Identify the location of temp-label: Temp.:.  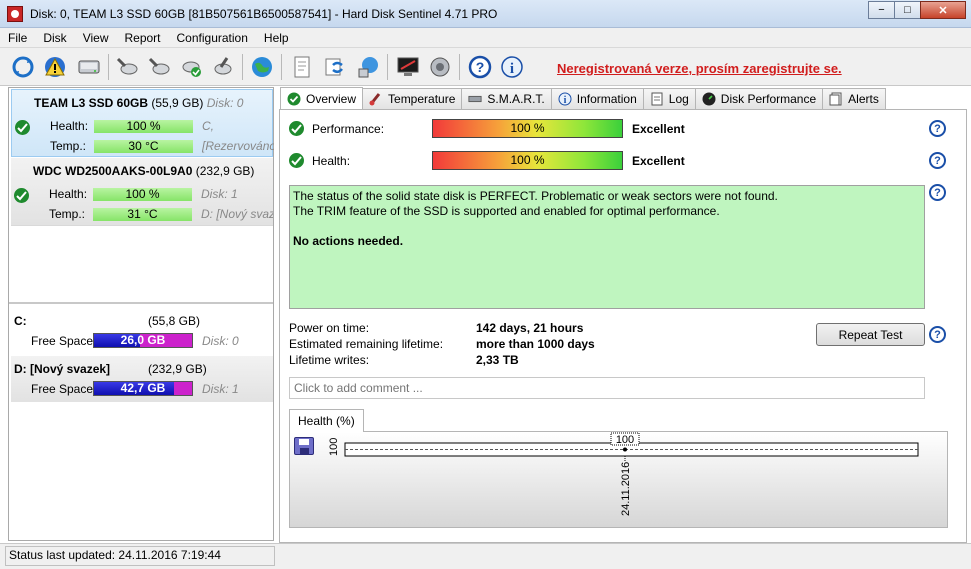
(68, 146).